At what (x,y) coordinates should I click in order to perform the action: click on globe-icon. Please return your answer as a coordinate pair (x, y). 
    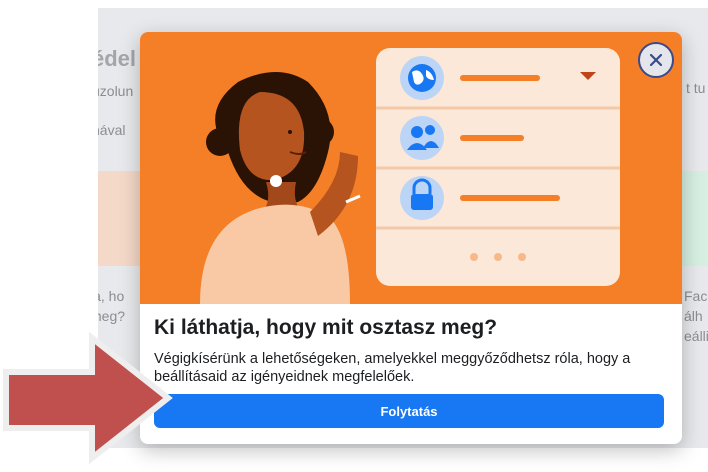
    Looking at the image, I should click on (422, 78).